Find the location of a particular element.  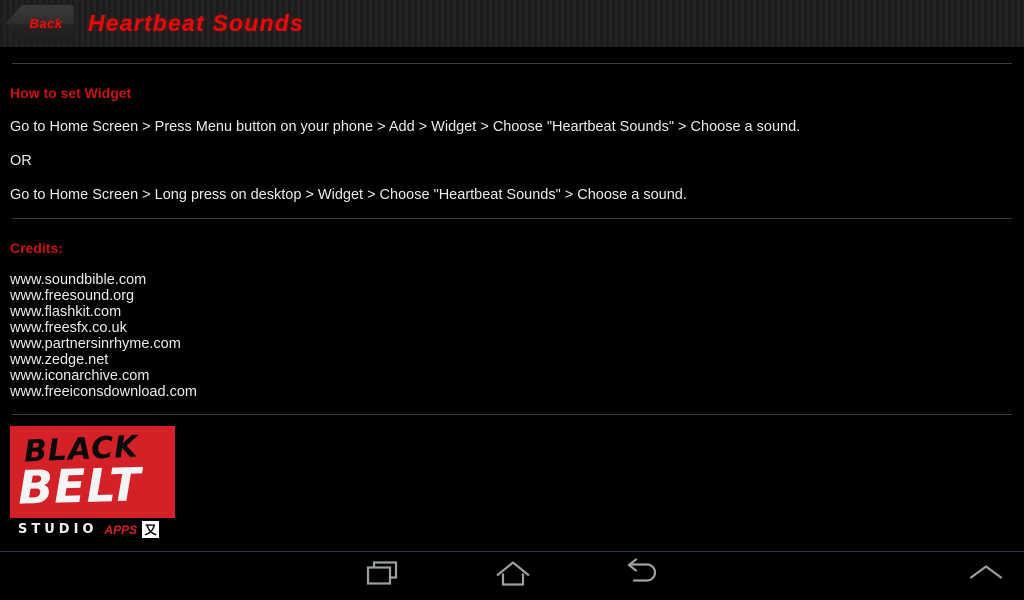

logo-bottom-strip: STUDIO APPS 又 is located at coordinates (92, 529).